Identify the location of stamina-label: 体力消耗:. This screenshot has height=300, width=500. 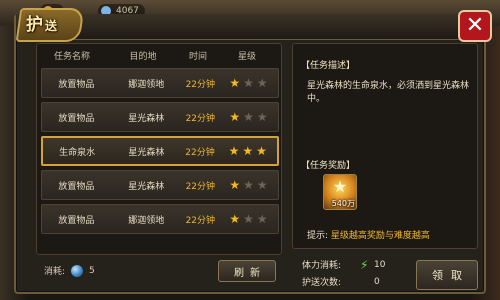
(322, 266).